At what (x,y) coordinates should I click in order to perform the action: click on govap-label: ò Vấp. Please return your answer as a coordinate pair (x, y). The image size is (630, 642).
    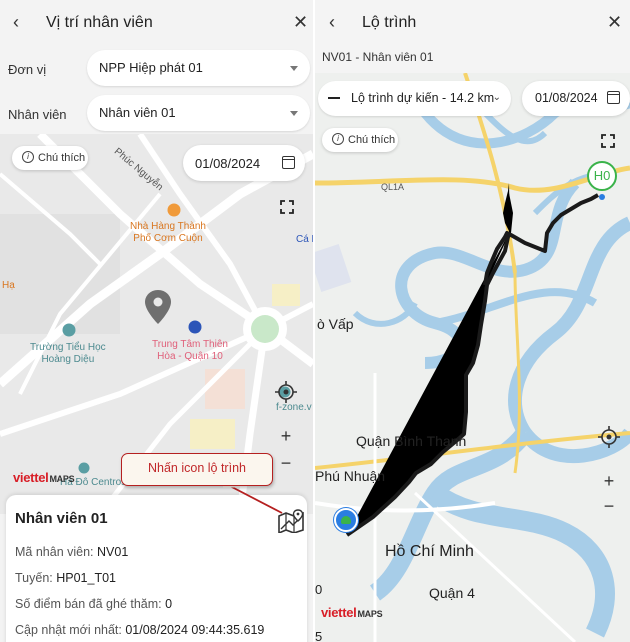
    Looking at the image, I should click on (335, 324).